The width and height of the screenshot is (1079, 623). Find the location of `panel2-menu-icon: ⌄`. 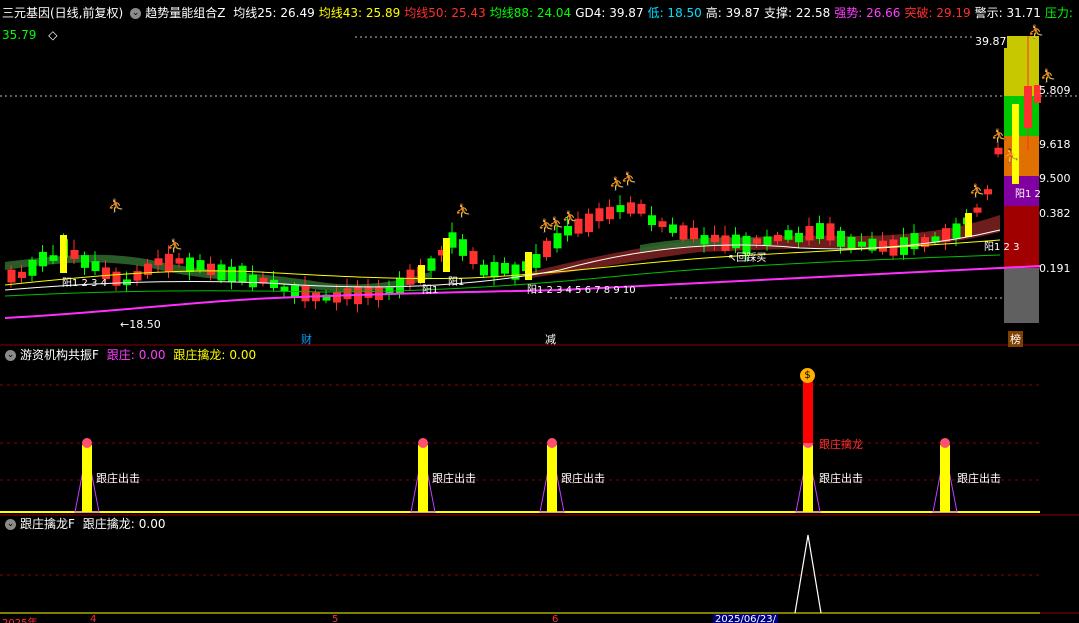

panel2-menu-icon: ⌄ is located at coordinates (10, 355).